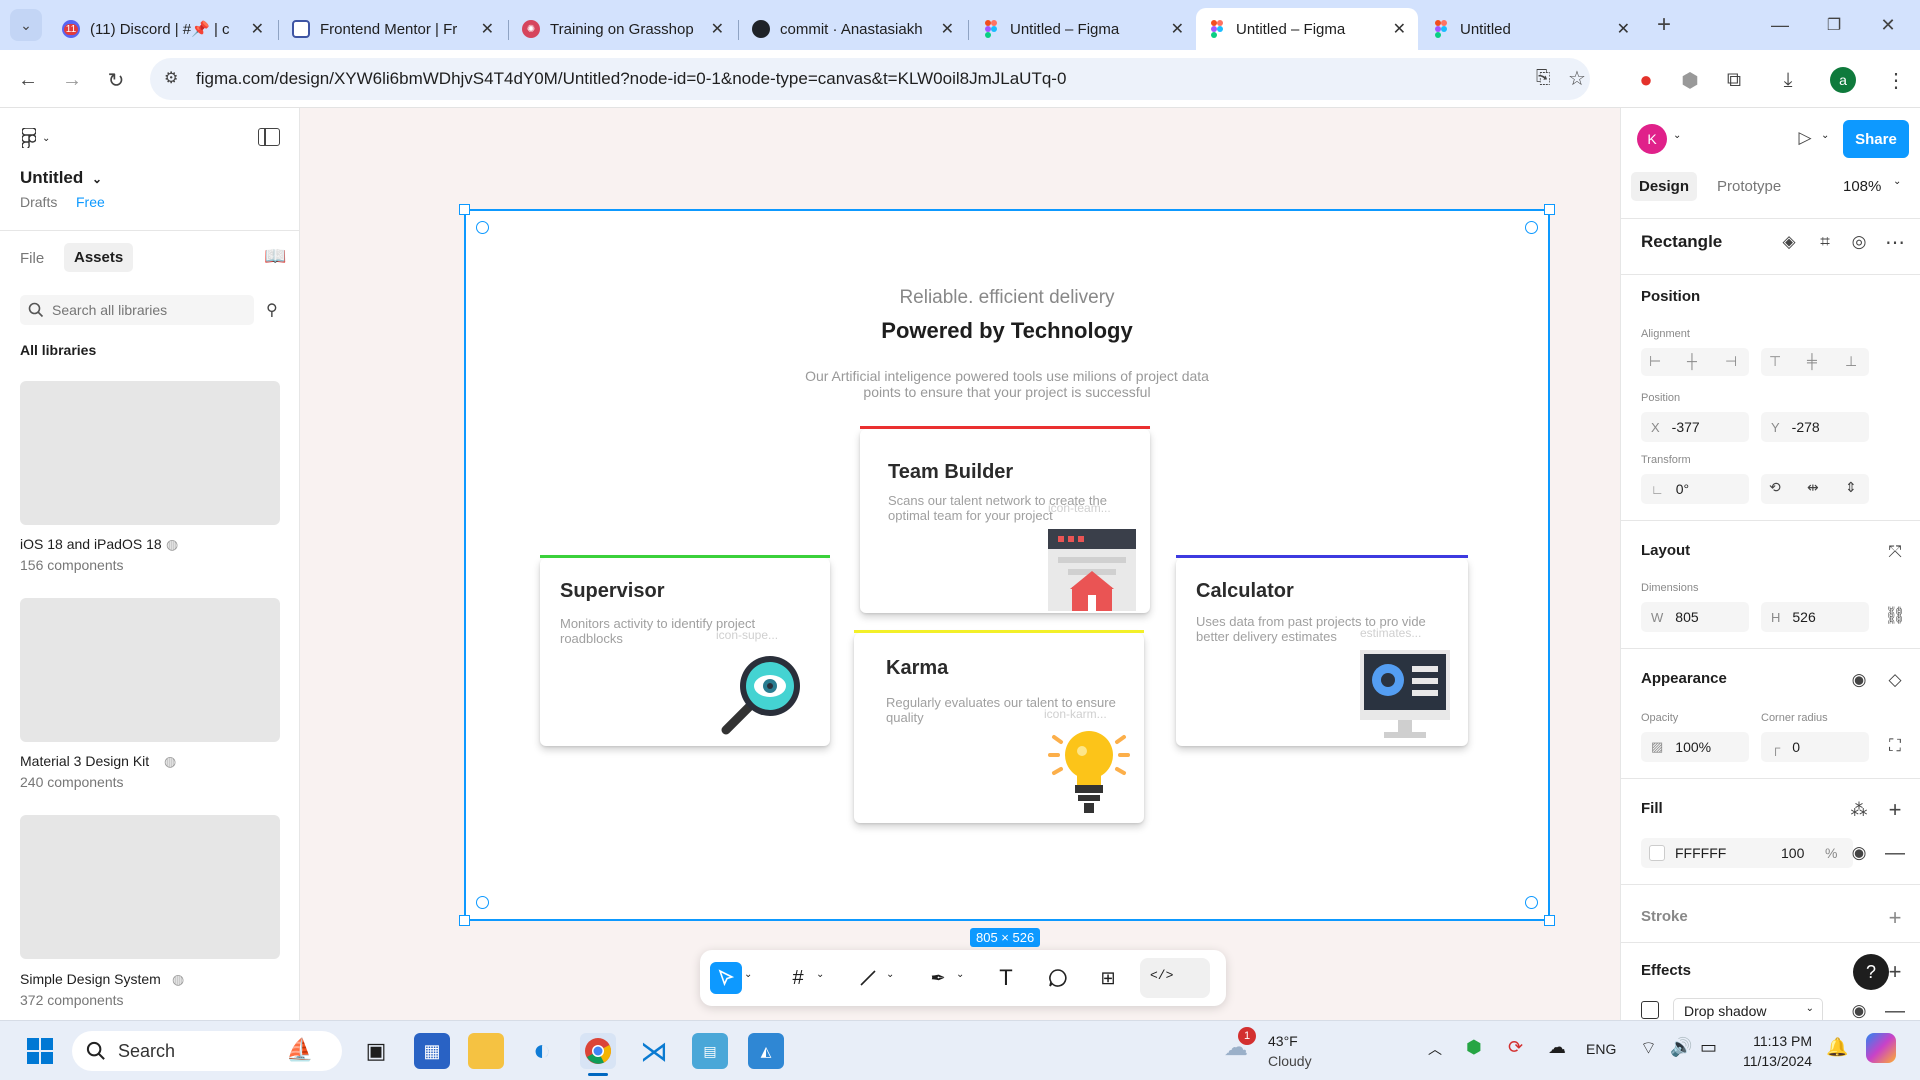 The image size is (1920, 1080). I want to click on selection-type: Rectangle, so click(1681, 242).